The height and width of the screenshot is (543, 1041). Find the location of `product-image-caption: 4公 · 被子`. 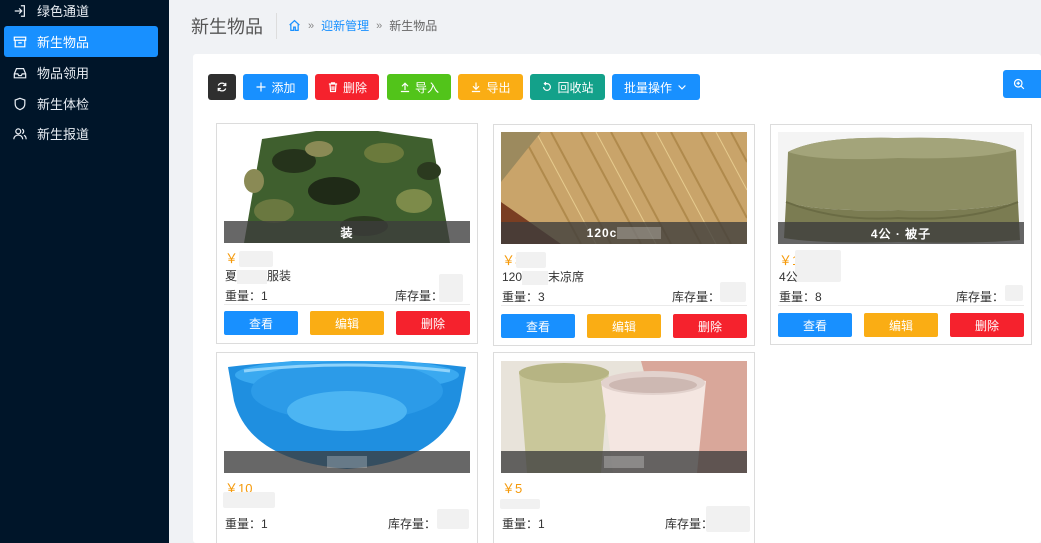

product-image-caption: 4公 · 被子 is located at coordinates (901, 233).